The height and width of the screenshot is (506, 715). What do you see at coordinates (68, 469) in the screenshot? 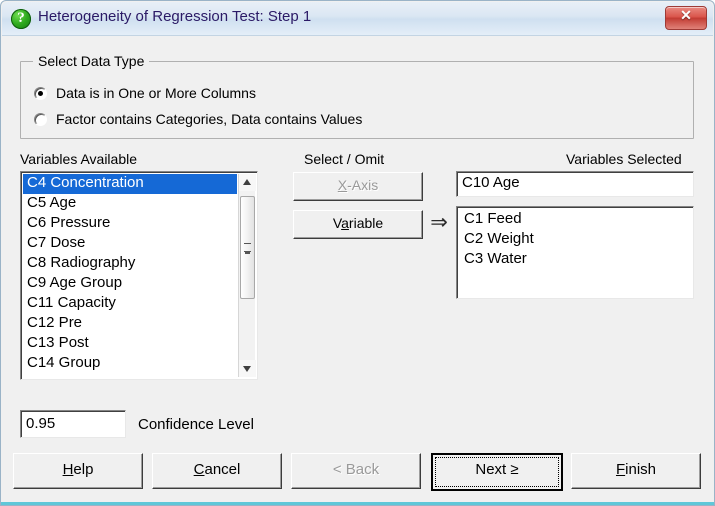
I see `help-mnemonic: H` at bounding box center [68, 469].